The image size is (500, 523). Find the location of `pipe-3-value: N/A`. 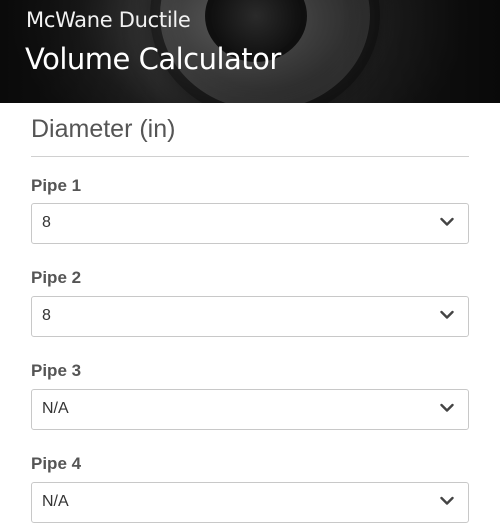

pipe-3-value: N/A is located at coordinates (55, 408).